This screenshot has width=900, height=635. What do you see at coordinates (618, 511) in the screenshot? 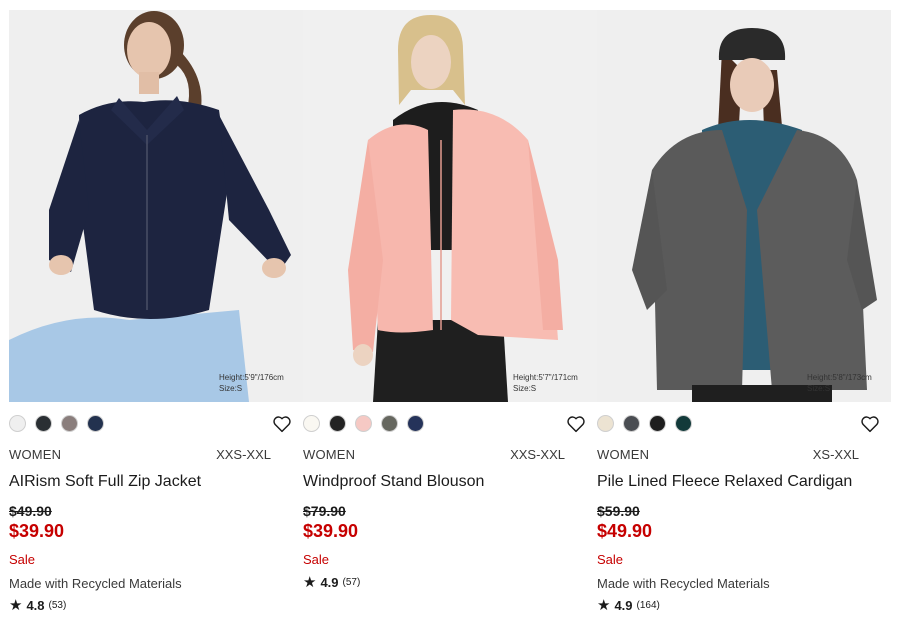
I see `original-price: $59.90` at bounding box center [618, 511].